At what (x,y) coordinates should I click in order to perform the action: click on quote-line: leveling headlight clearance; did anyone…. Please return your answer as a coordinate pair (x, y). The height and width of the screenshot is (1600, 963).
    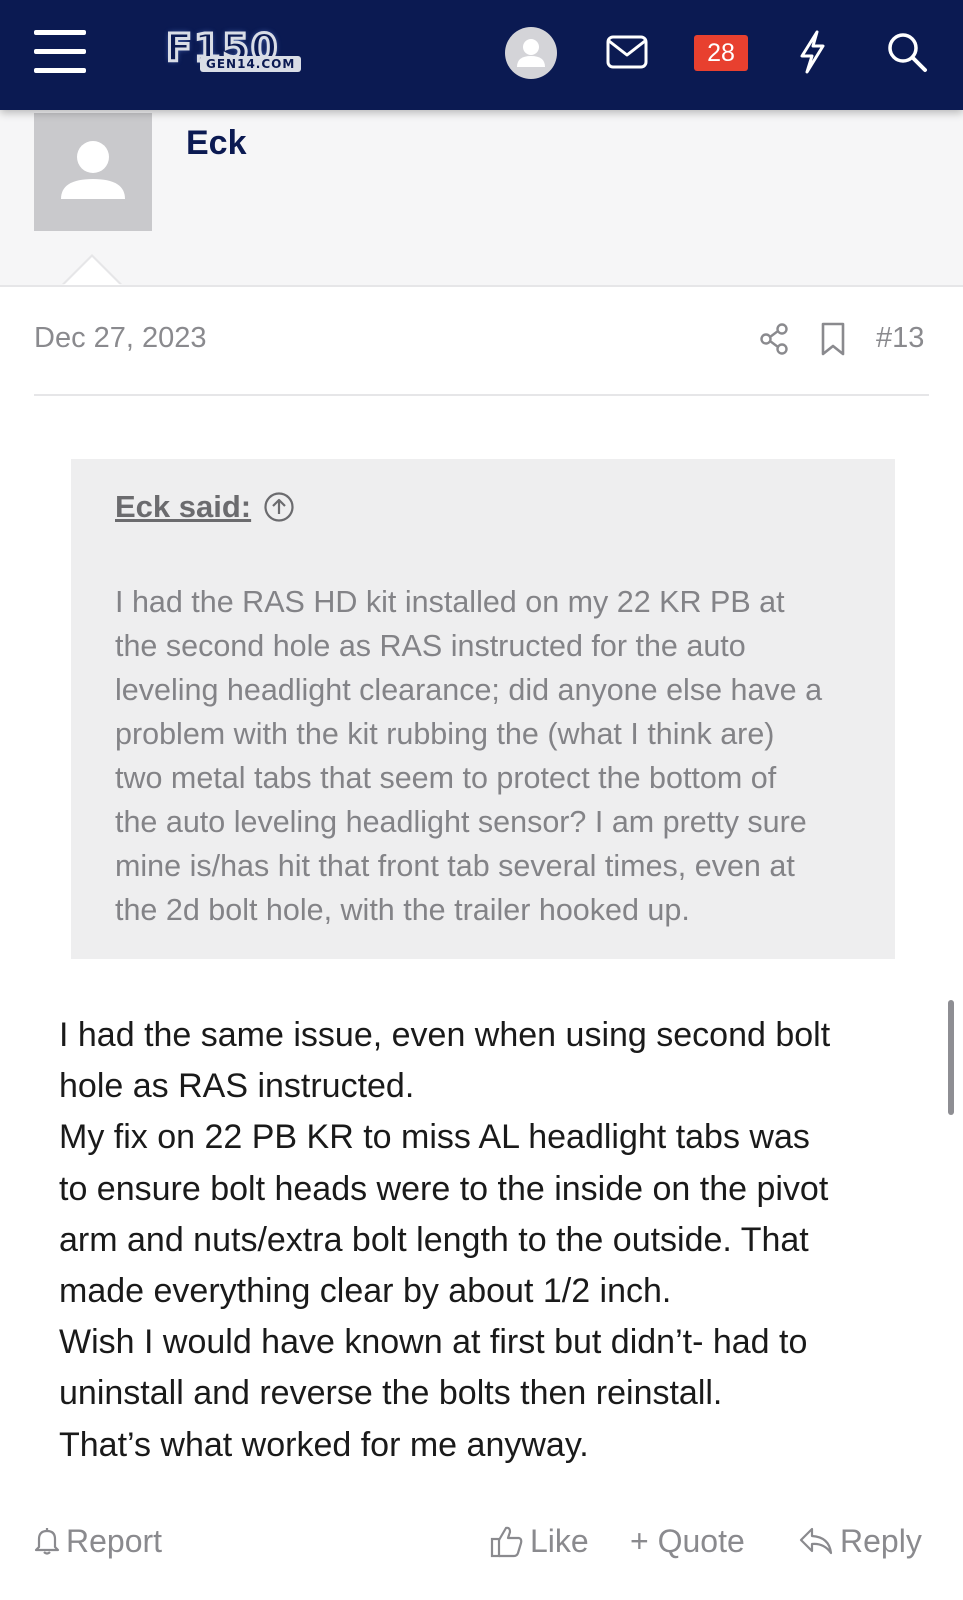
    Looking at the image, I should click on (469, 690).